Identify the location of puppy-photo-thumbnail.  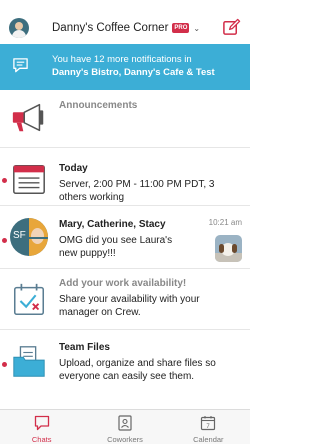
(228, 248).